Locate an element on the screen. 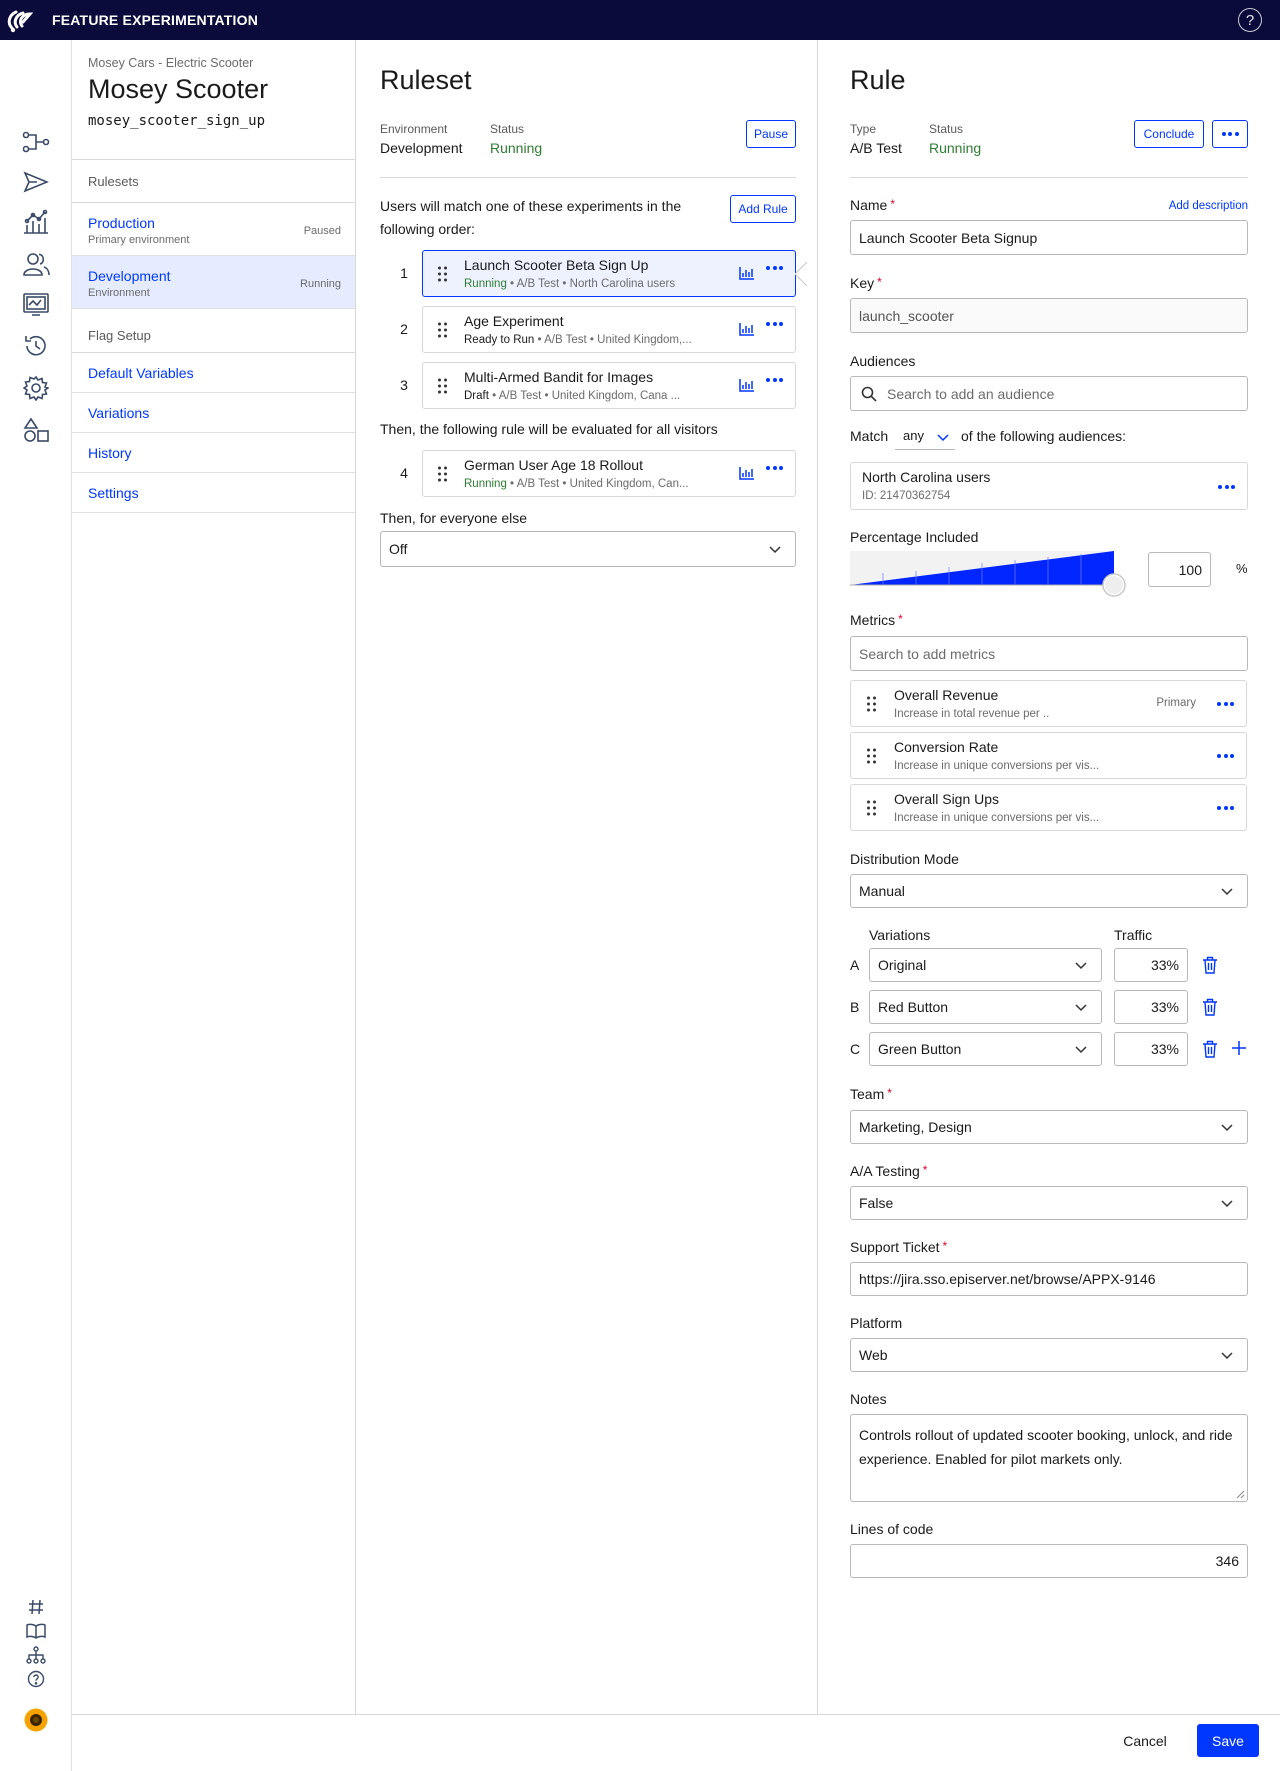 Image resolution: width=1280 pixels, height=1771 pixels. audiences-icon is located at coordinates (36, 264).